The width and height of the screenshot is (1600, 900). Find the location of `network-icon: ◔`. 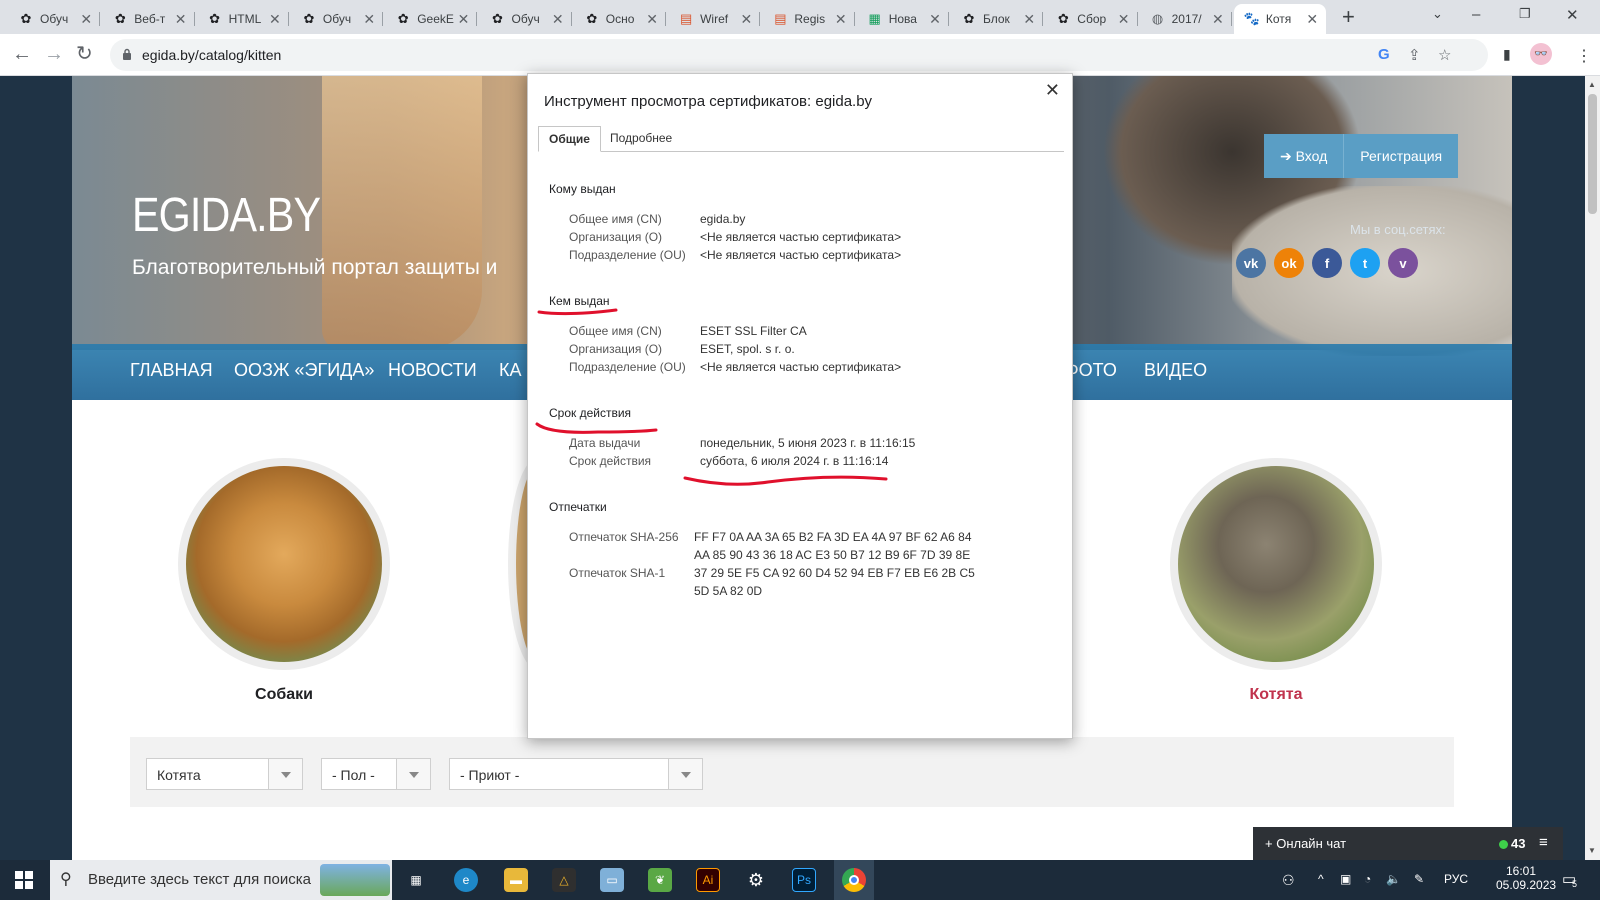

network-icon: ◔ is located at coordinates (1367, 879).